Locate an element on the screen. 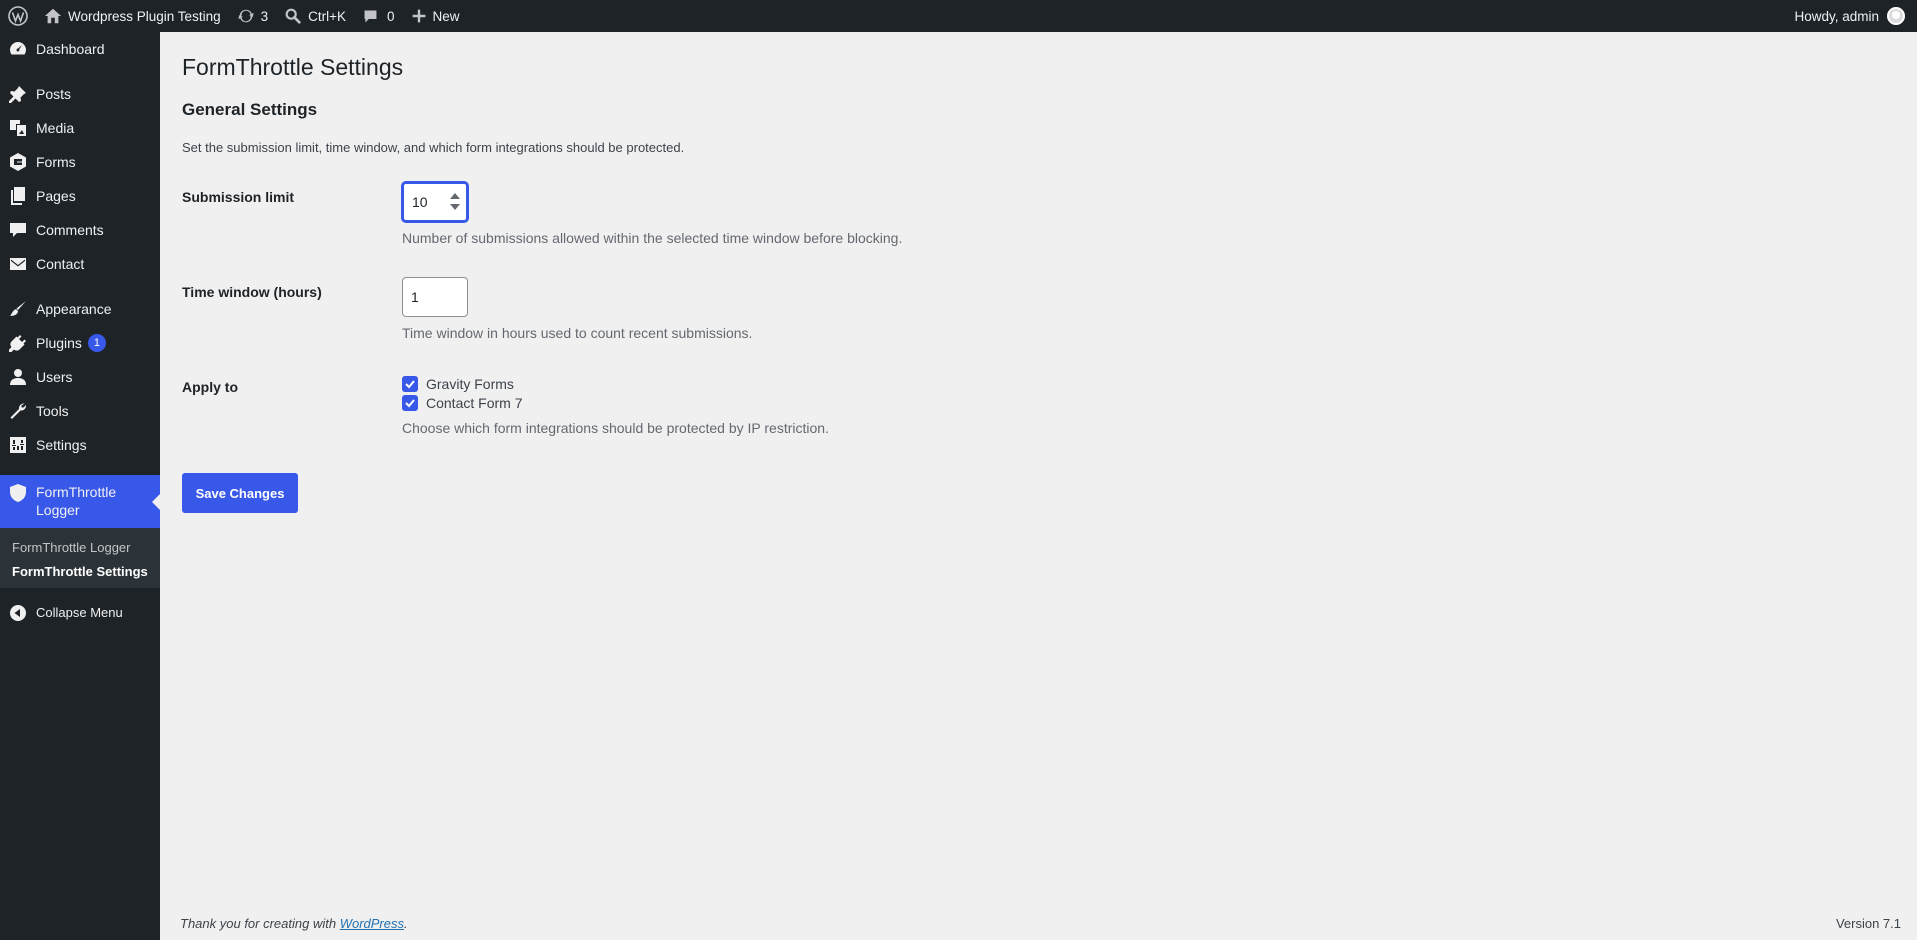  time-window-label: Time window (hours) is located at coordinates (252, 292).